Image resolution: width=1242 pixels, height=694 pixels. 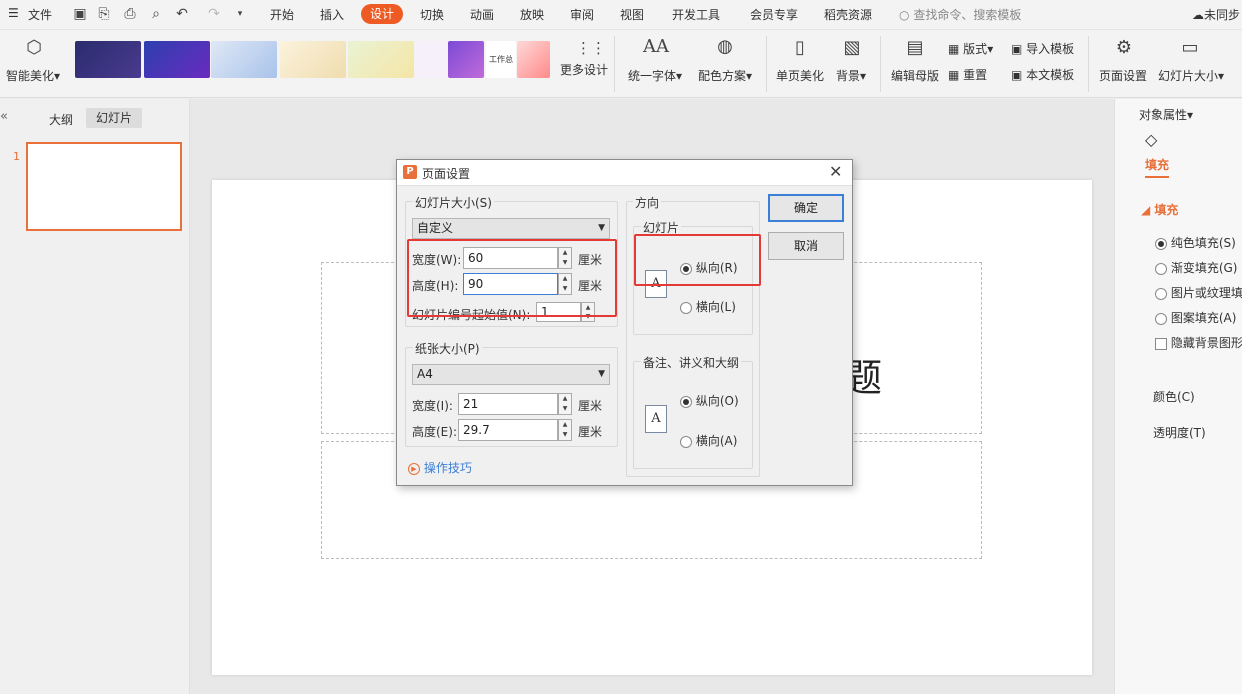 What do you see at coordinates (904, 15) in the screenshot?
I see `search-icon: ○` at bounding box center [904, 15].